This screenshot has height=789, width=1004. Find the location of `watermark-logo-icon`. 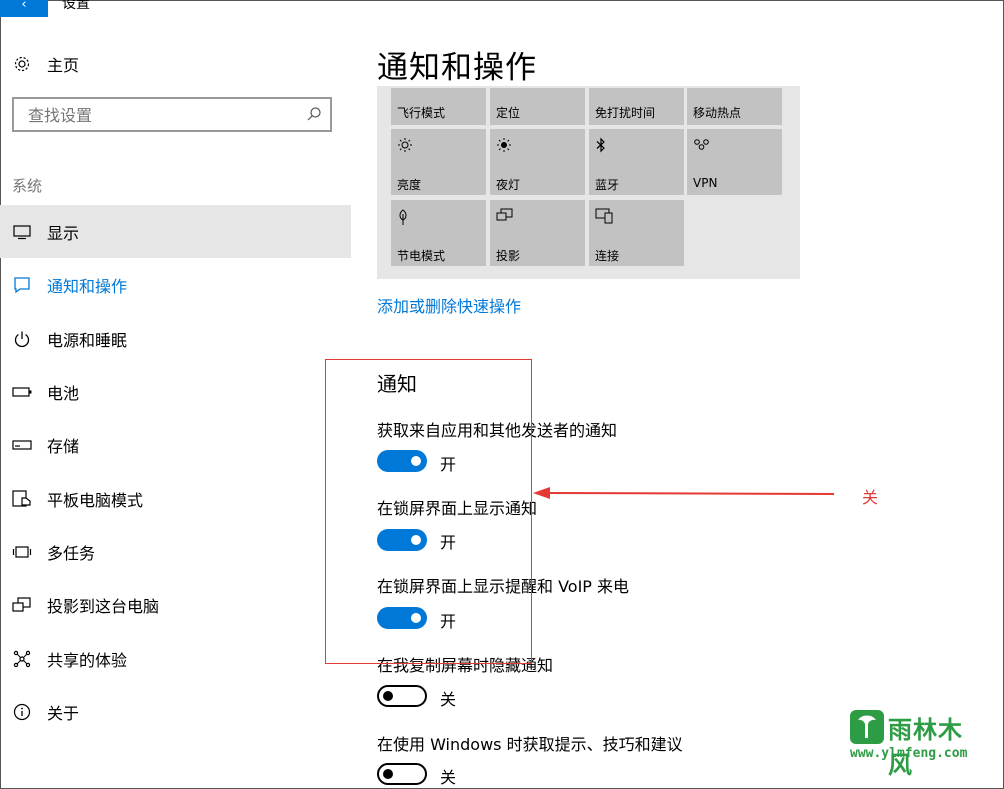

watermark-logo-icon is located at coordinates (867, 727).